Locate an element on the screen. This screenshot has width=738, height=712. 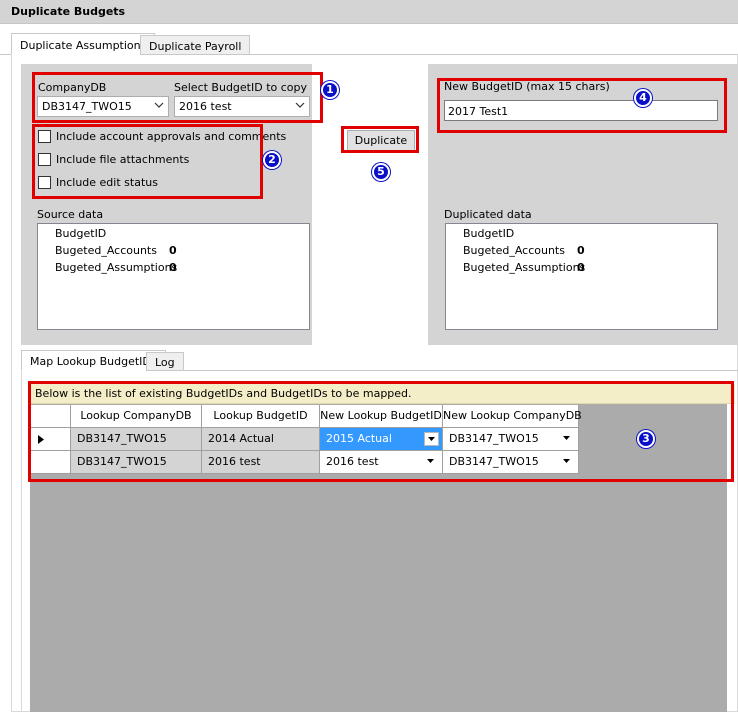
tab-label: Duplicate Assumptions is located at coordinates (83, 45).